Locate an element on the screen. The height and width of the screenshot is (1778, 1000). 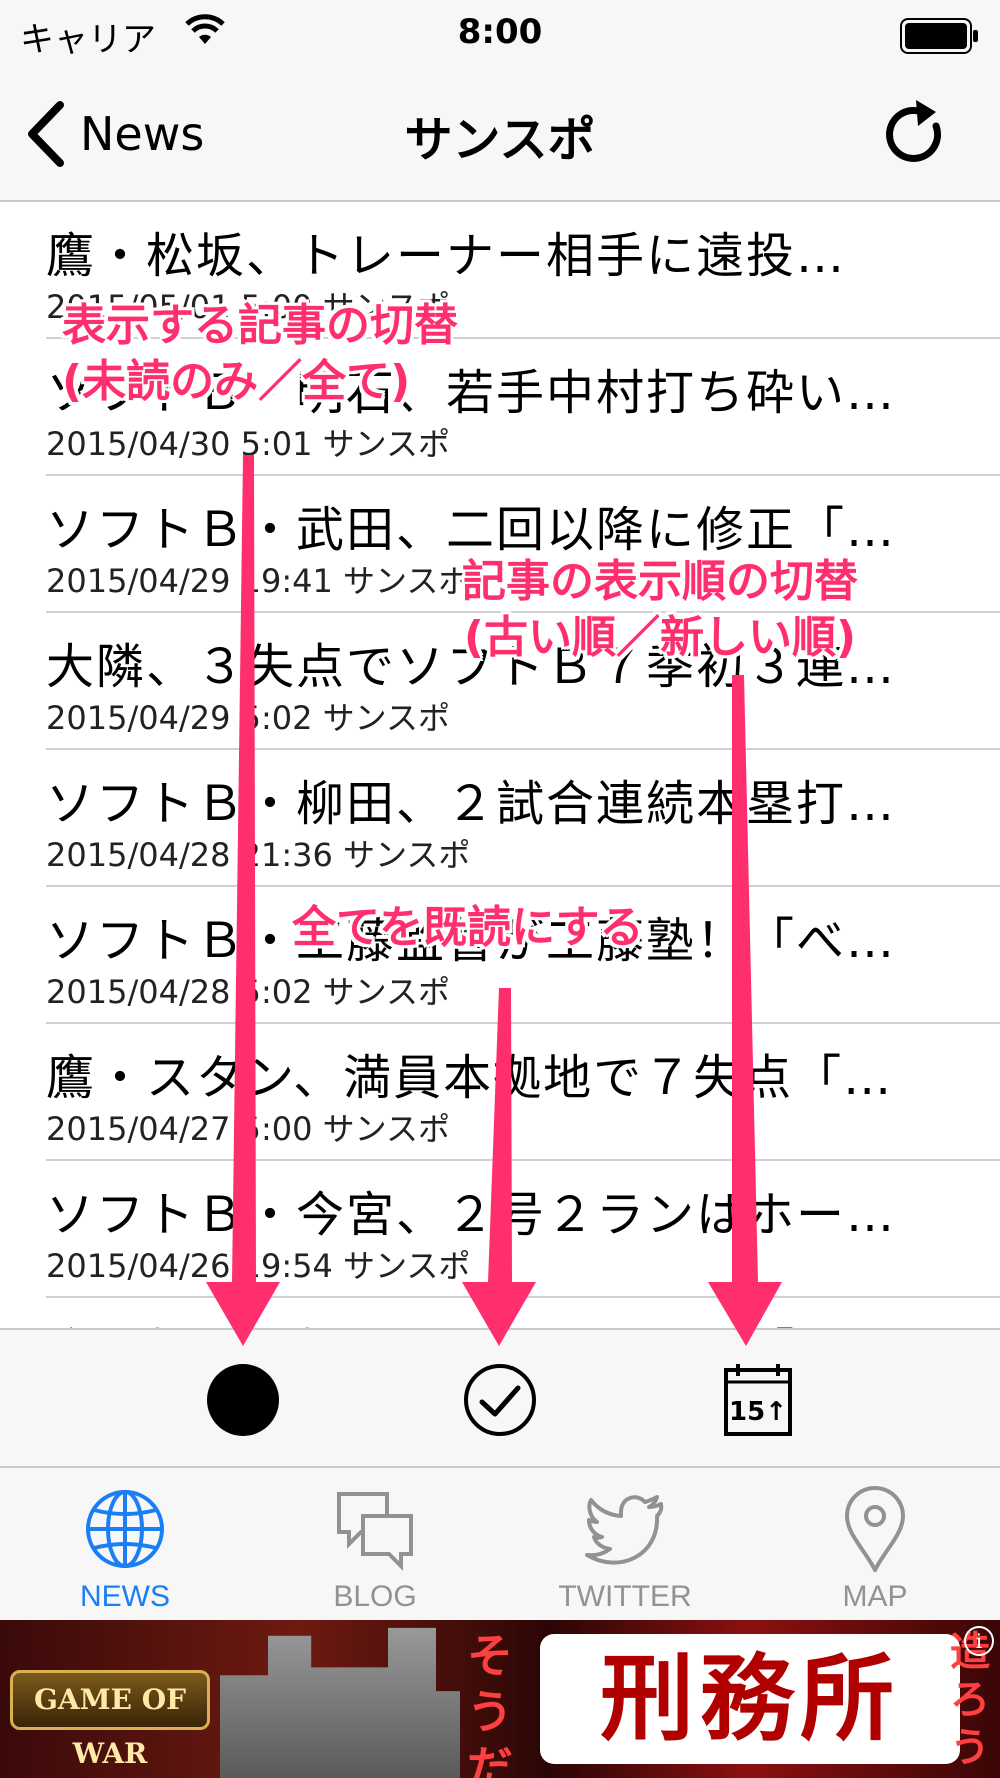
article-meta: 2015/04/30 5:01 サンスポ is located at coordinates (248, 444).